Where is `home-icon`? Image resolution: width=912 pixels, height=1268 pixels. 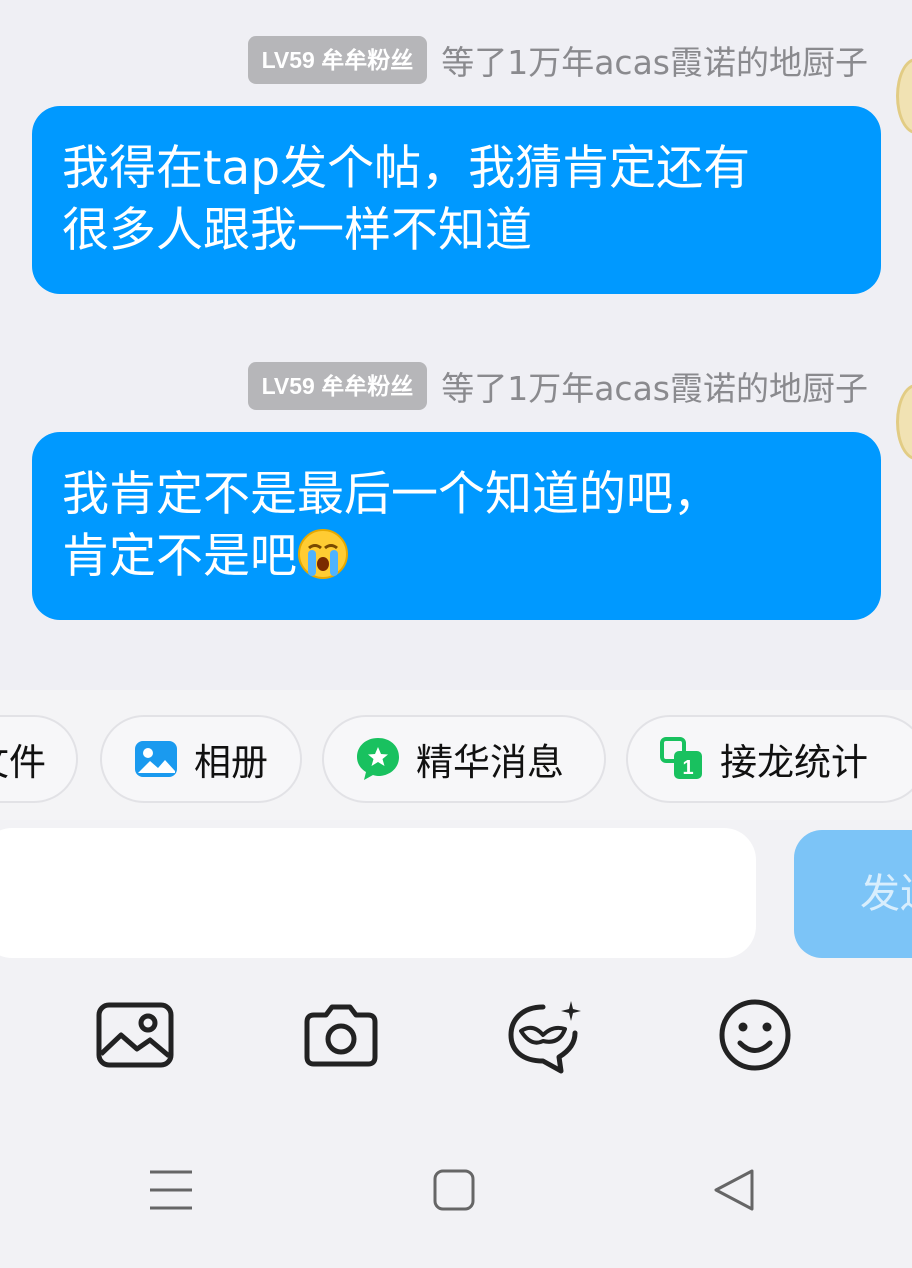
home-icon is located at coordinates (454, 1190).